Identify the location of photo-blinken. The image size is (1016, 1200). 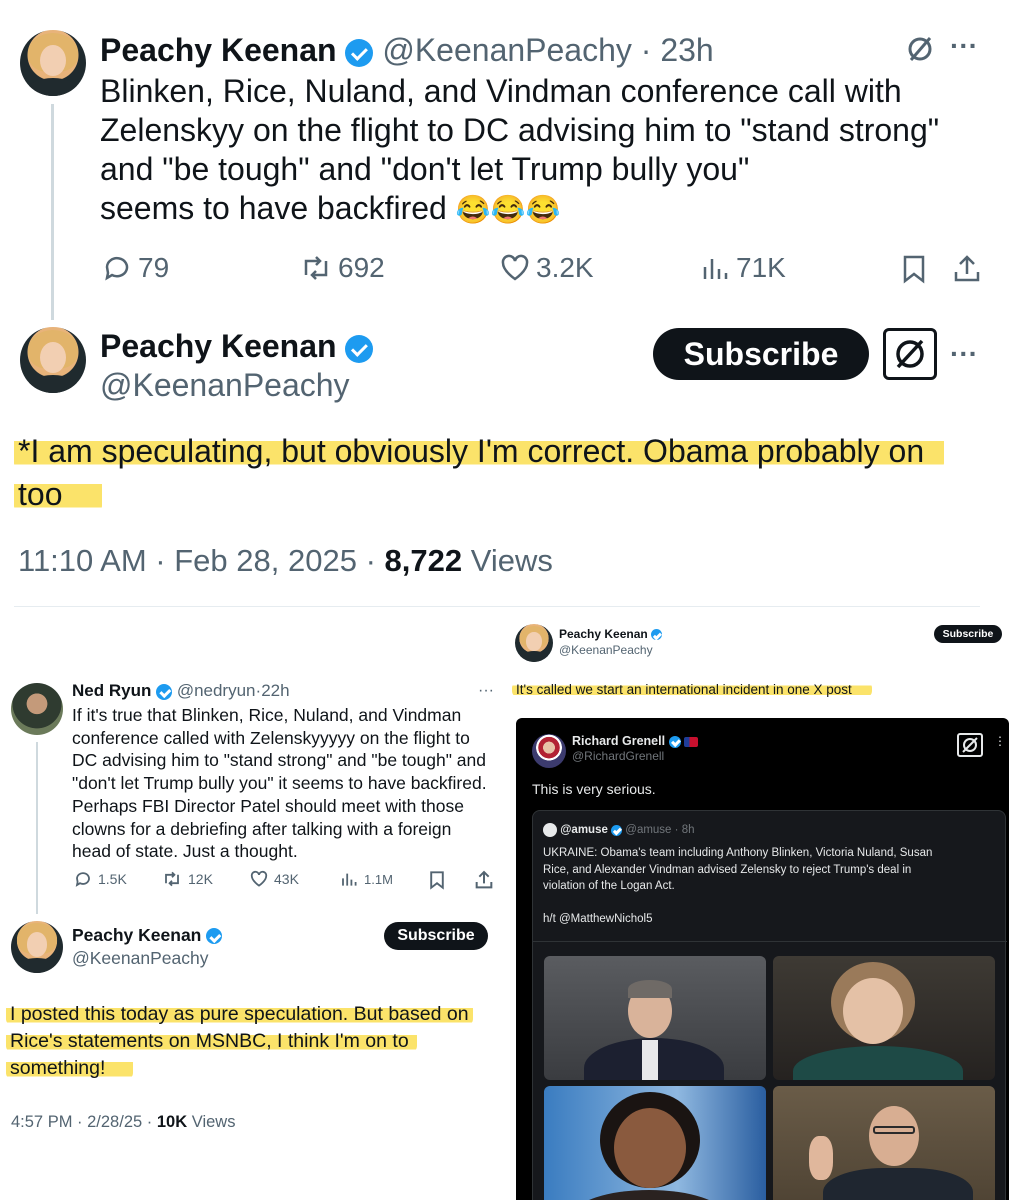
(655, 1018).